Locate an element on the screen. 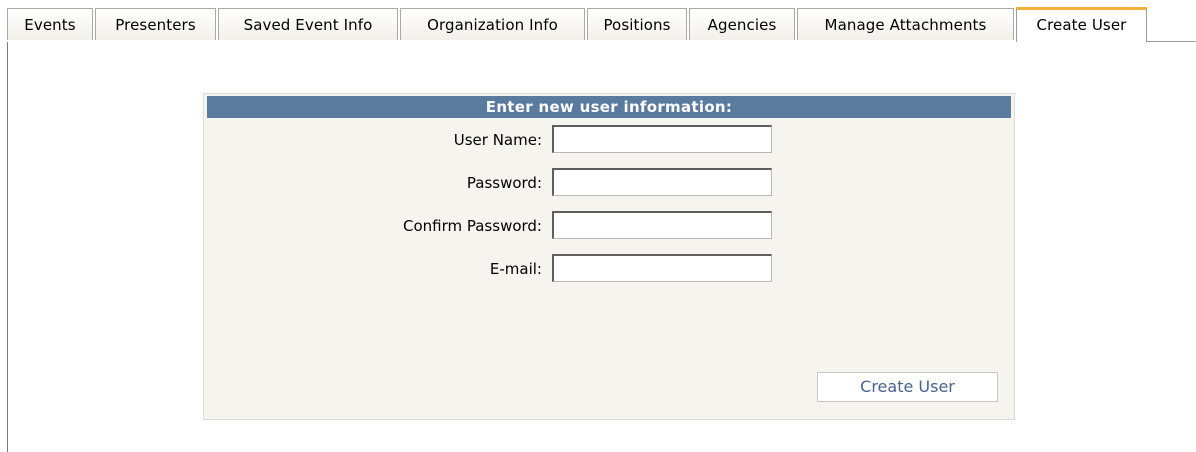 The height and width of the screenshot is (452, 1196). username-field is located at coordinates (662, 139).